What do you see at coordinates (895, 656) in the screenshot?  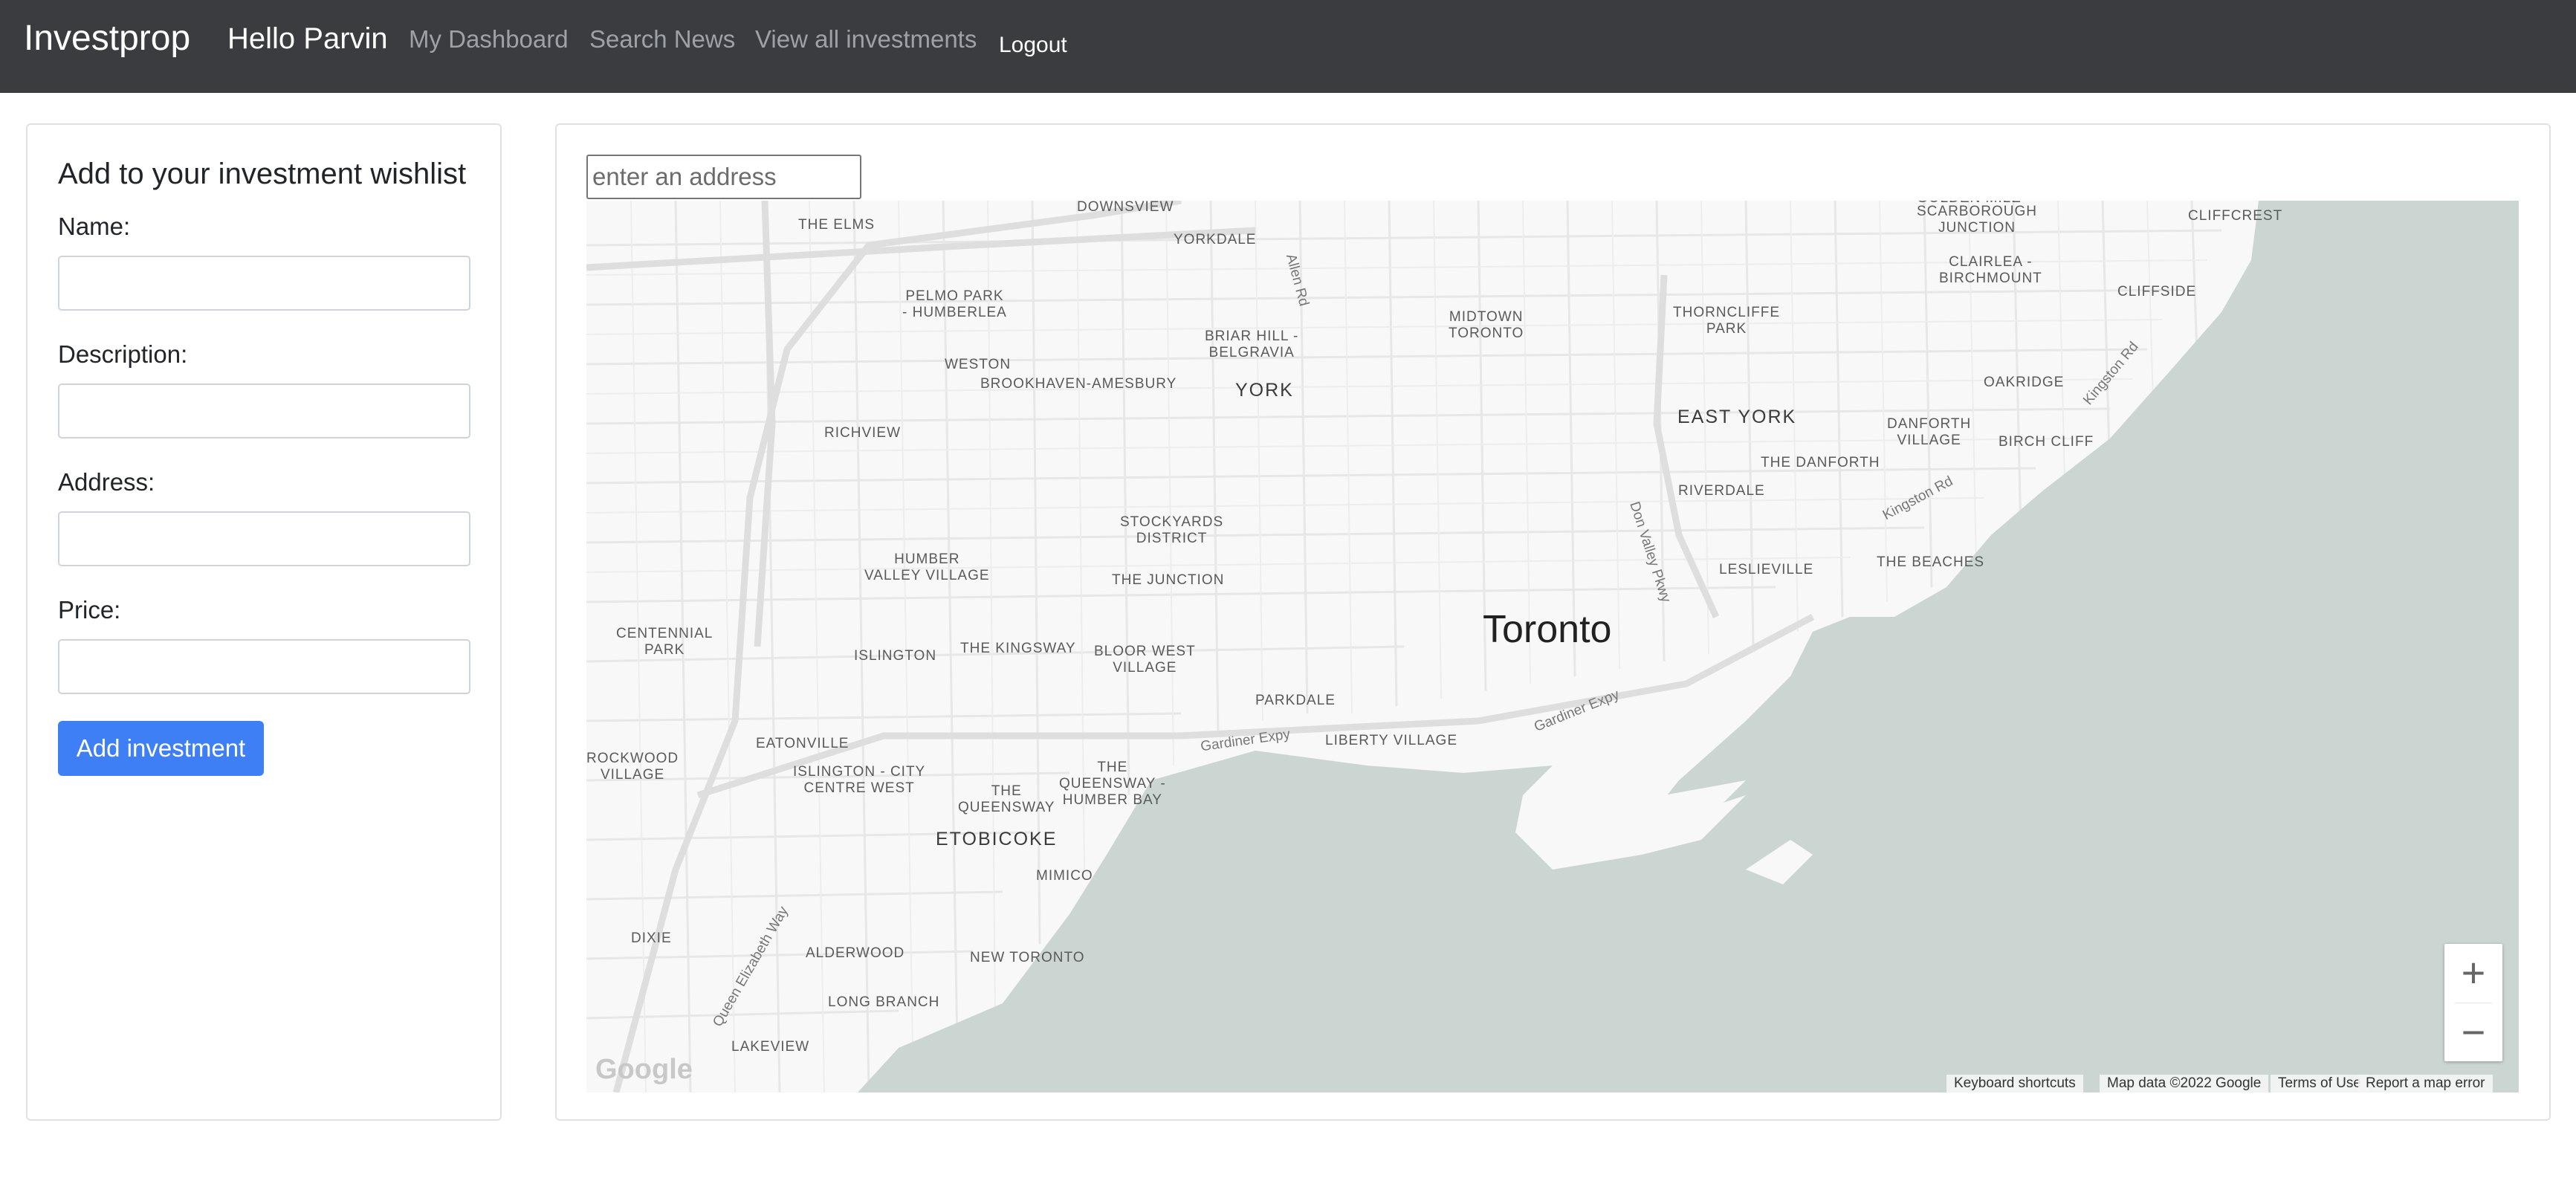 I see `map-label-islington: ISLINGTON` at bounding box center [895, 656].